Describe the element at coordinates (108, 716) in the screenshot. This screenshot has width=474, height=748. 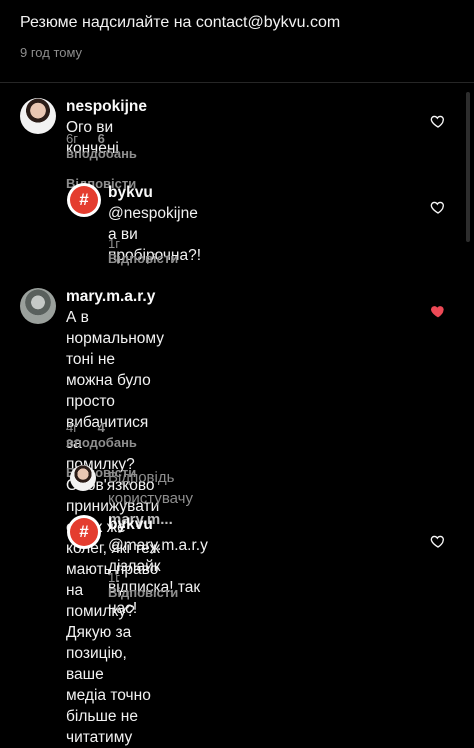
I see `comment-body-6: медіа точно більше не читатиму` at that location.